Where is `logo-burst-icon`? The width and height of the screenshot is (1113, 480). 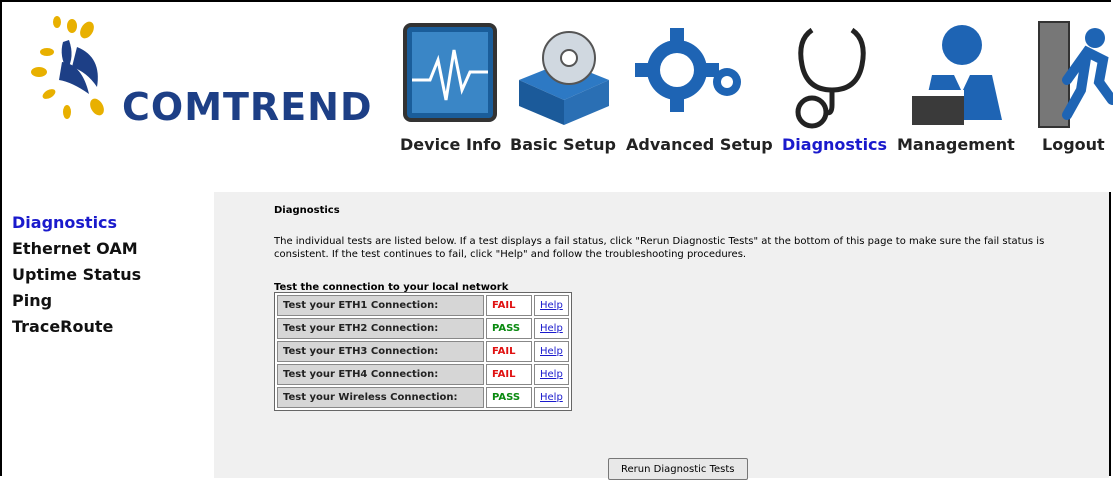 logo-burst-icon is located at coordinates (67, 67).